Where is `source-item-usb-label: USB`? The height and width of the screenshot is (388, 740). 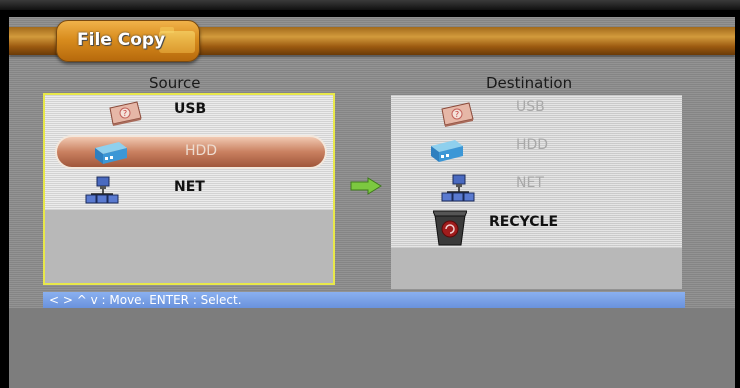 source-item-usb-label: USB is located at coordinates (190, 109).